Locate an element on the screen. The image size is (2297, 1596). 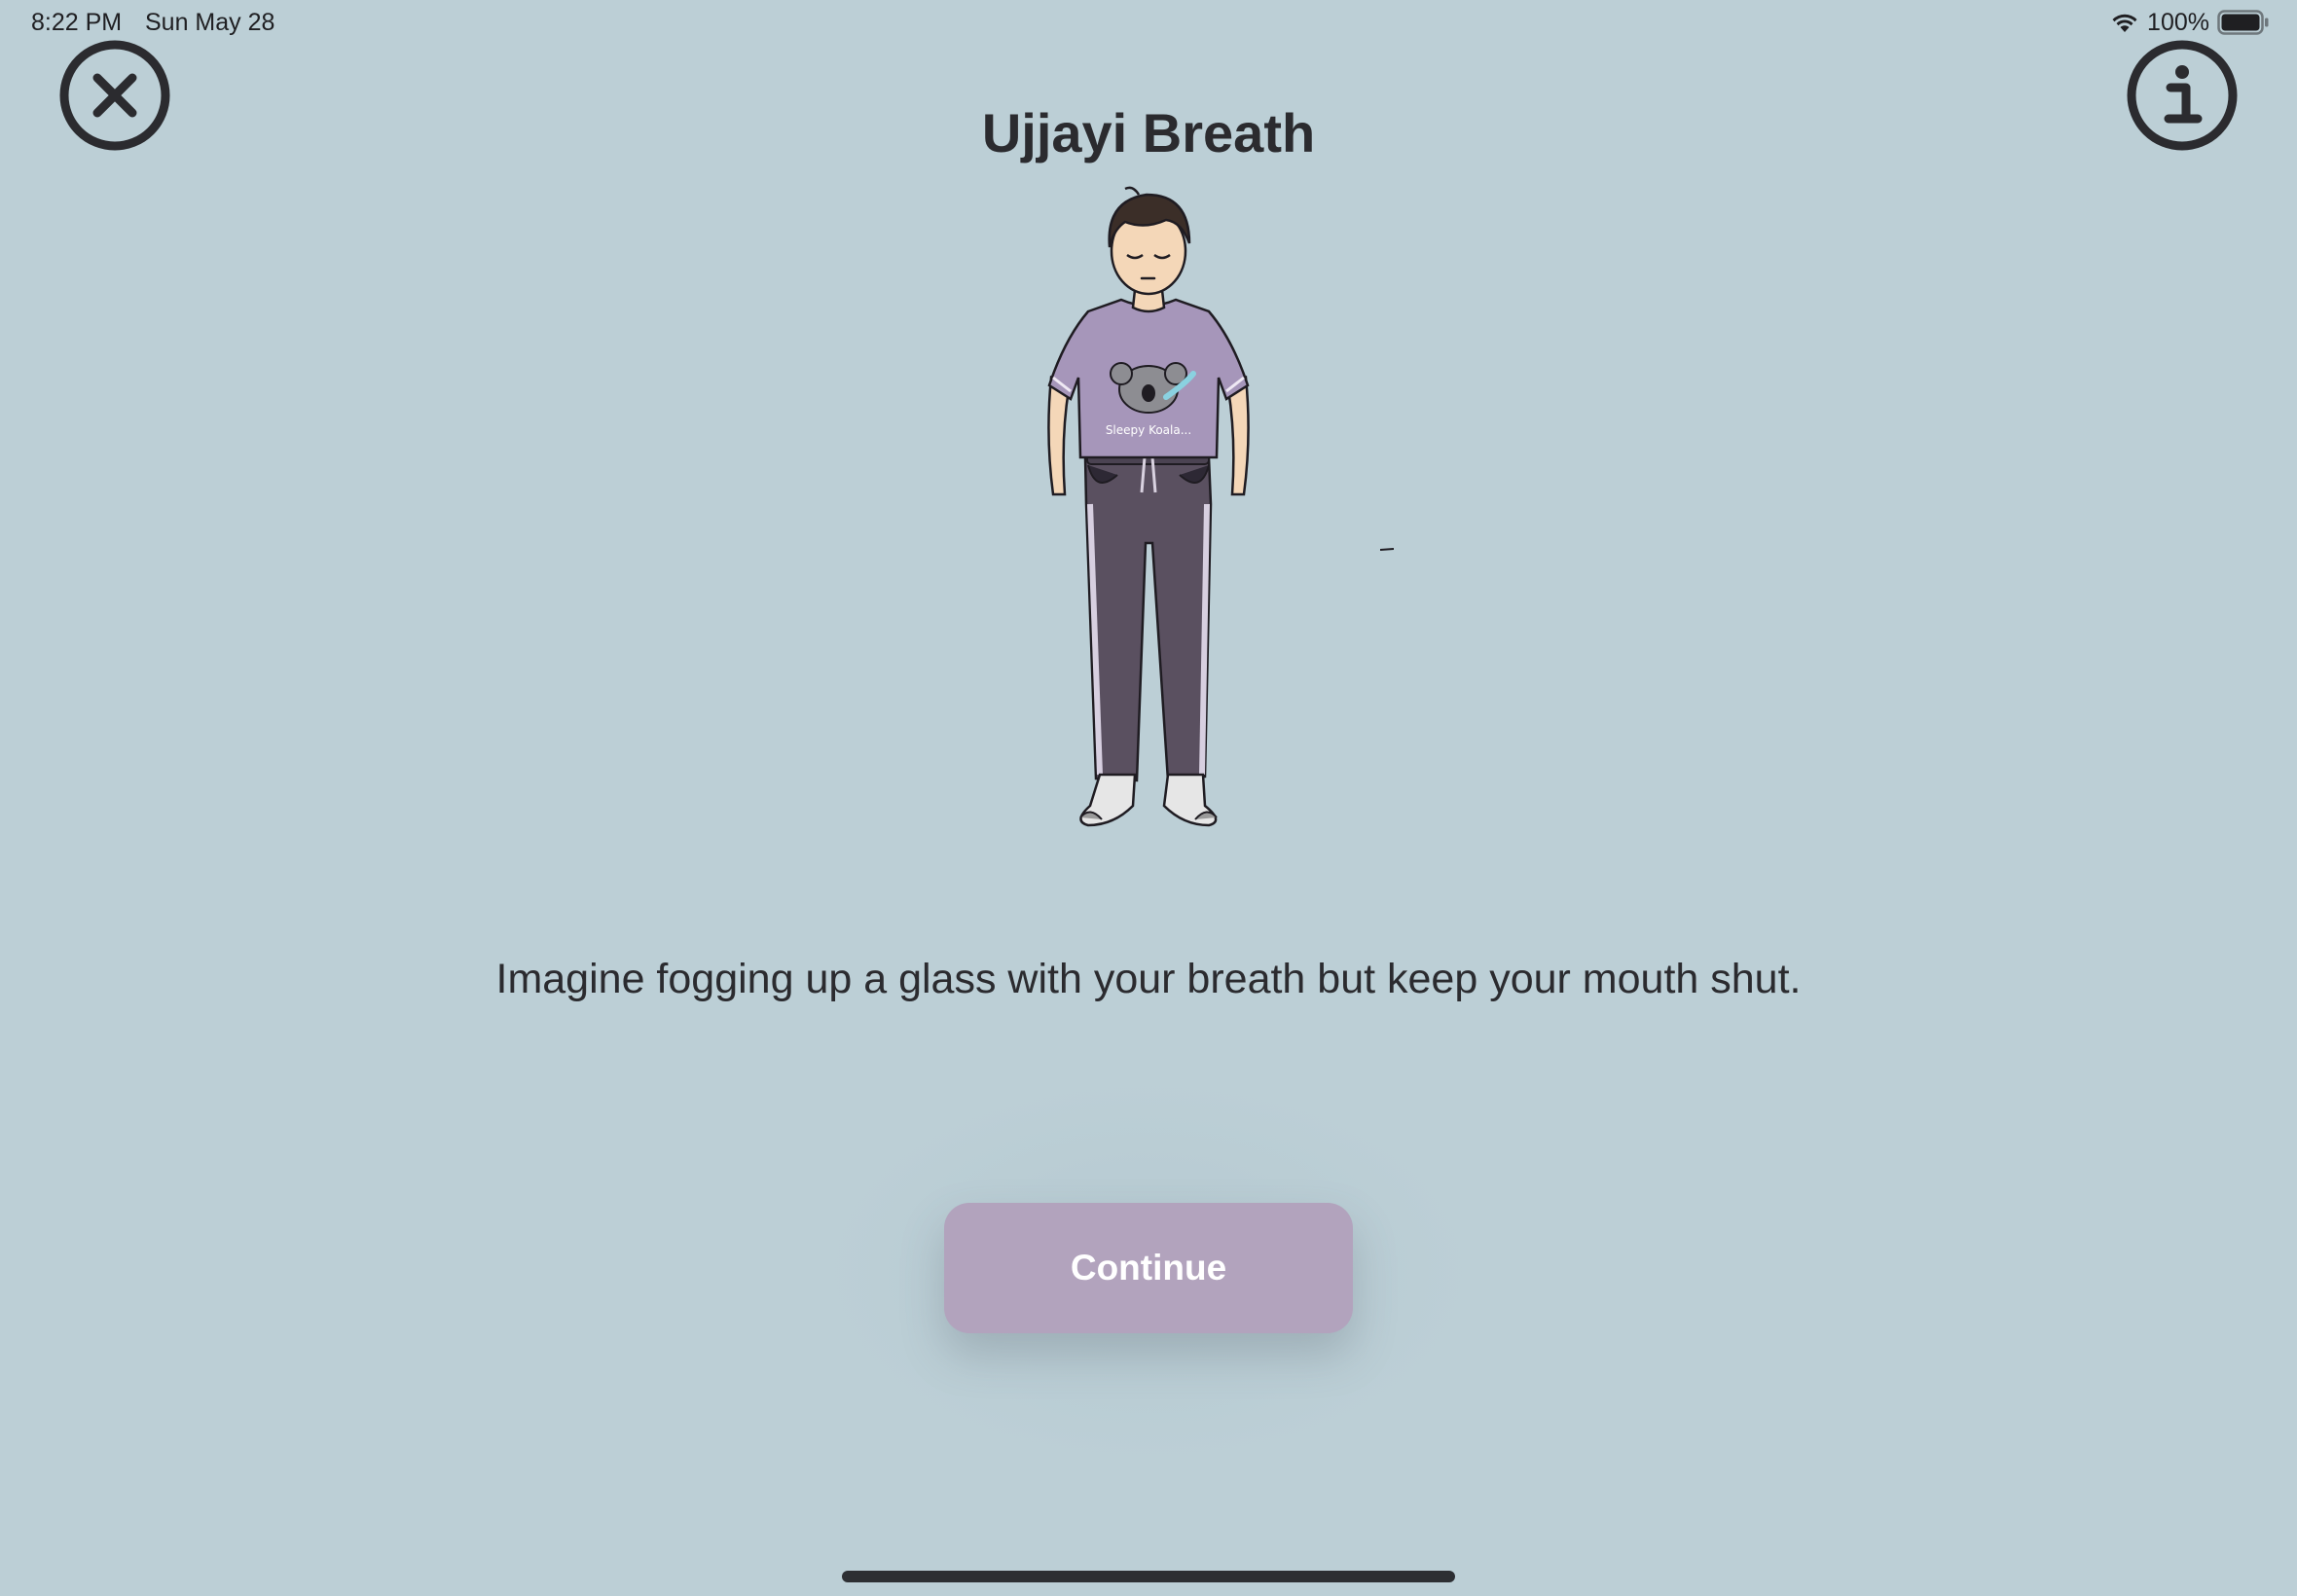
home-indicator is located at coordinates (1148, 1576).